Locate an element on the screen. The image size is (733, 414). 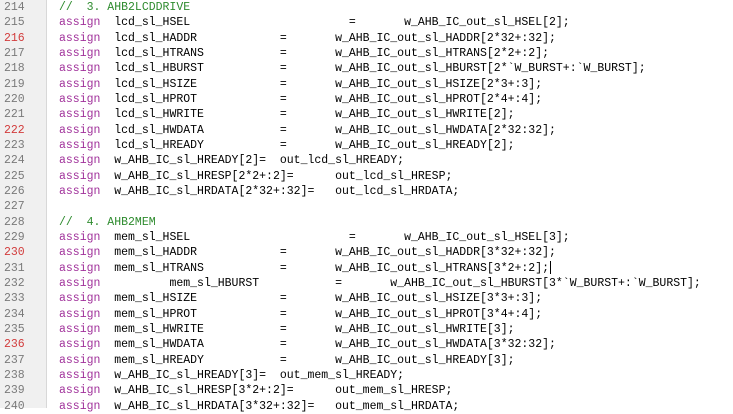
line-number: 236 is located at coordinates (14, 345).